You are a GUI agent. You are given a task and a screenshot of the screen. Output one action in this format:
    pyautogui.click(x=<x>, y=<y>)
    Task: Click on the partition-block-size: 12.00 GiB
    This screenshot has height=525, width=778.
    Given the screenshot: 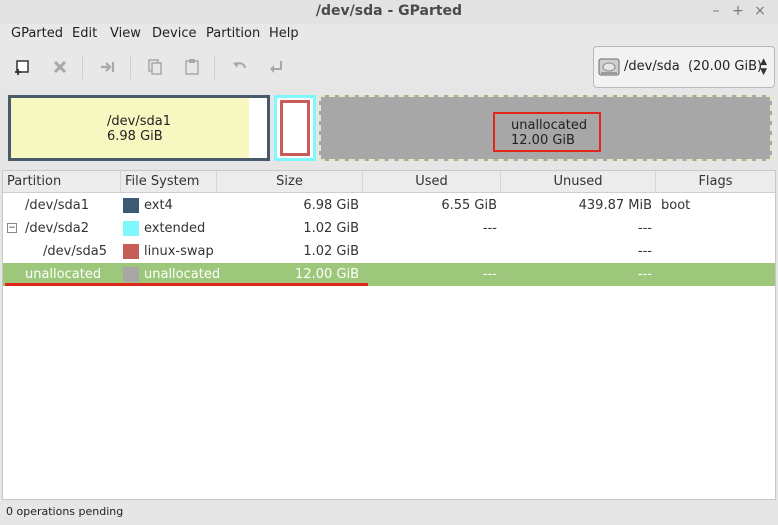 What is the action you would take?
    pyautogui.click(x=543, y=140)
    